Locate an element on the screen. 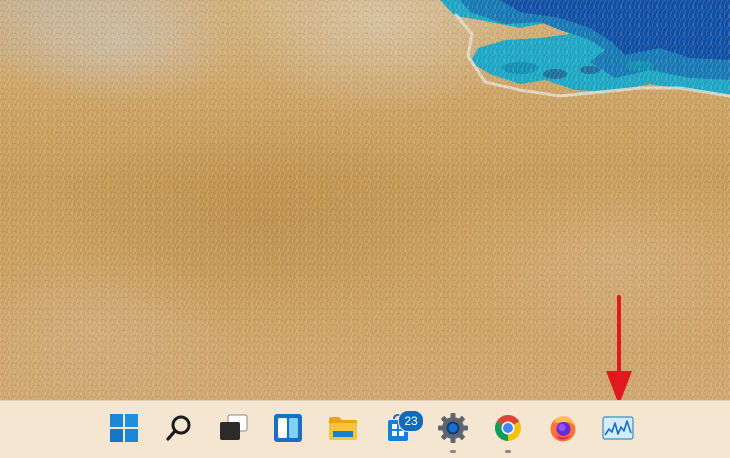 The height and width of the screenshot is (458, 730). task-view-icon is located at coordinates (234, 427).